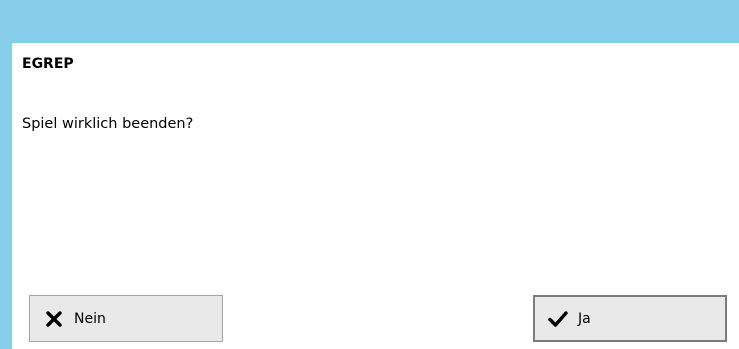 This screenshot has width=739, height=349. Describe the element at coordinates (48, 64) in the screenshot. I see `dialog-title: EGREP` at that location.